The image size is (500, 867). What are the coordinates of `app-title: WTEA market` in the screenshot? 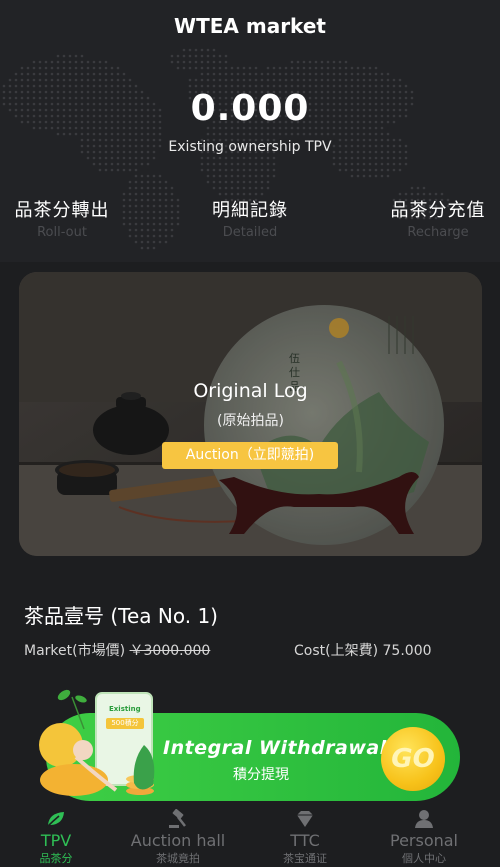 It's located at (250, 26).